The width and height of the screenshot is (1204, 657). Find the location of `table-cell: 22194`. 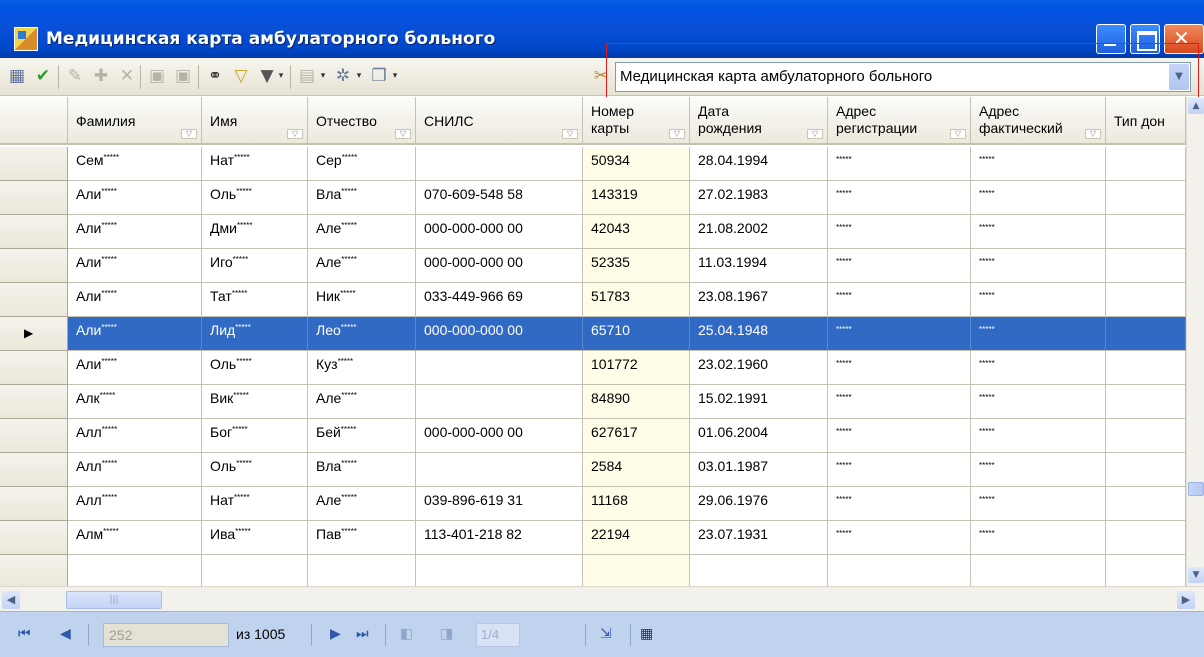

table-cell: 22194 is located at coordinates (636, 538).